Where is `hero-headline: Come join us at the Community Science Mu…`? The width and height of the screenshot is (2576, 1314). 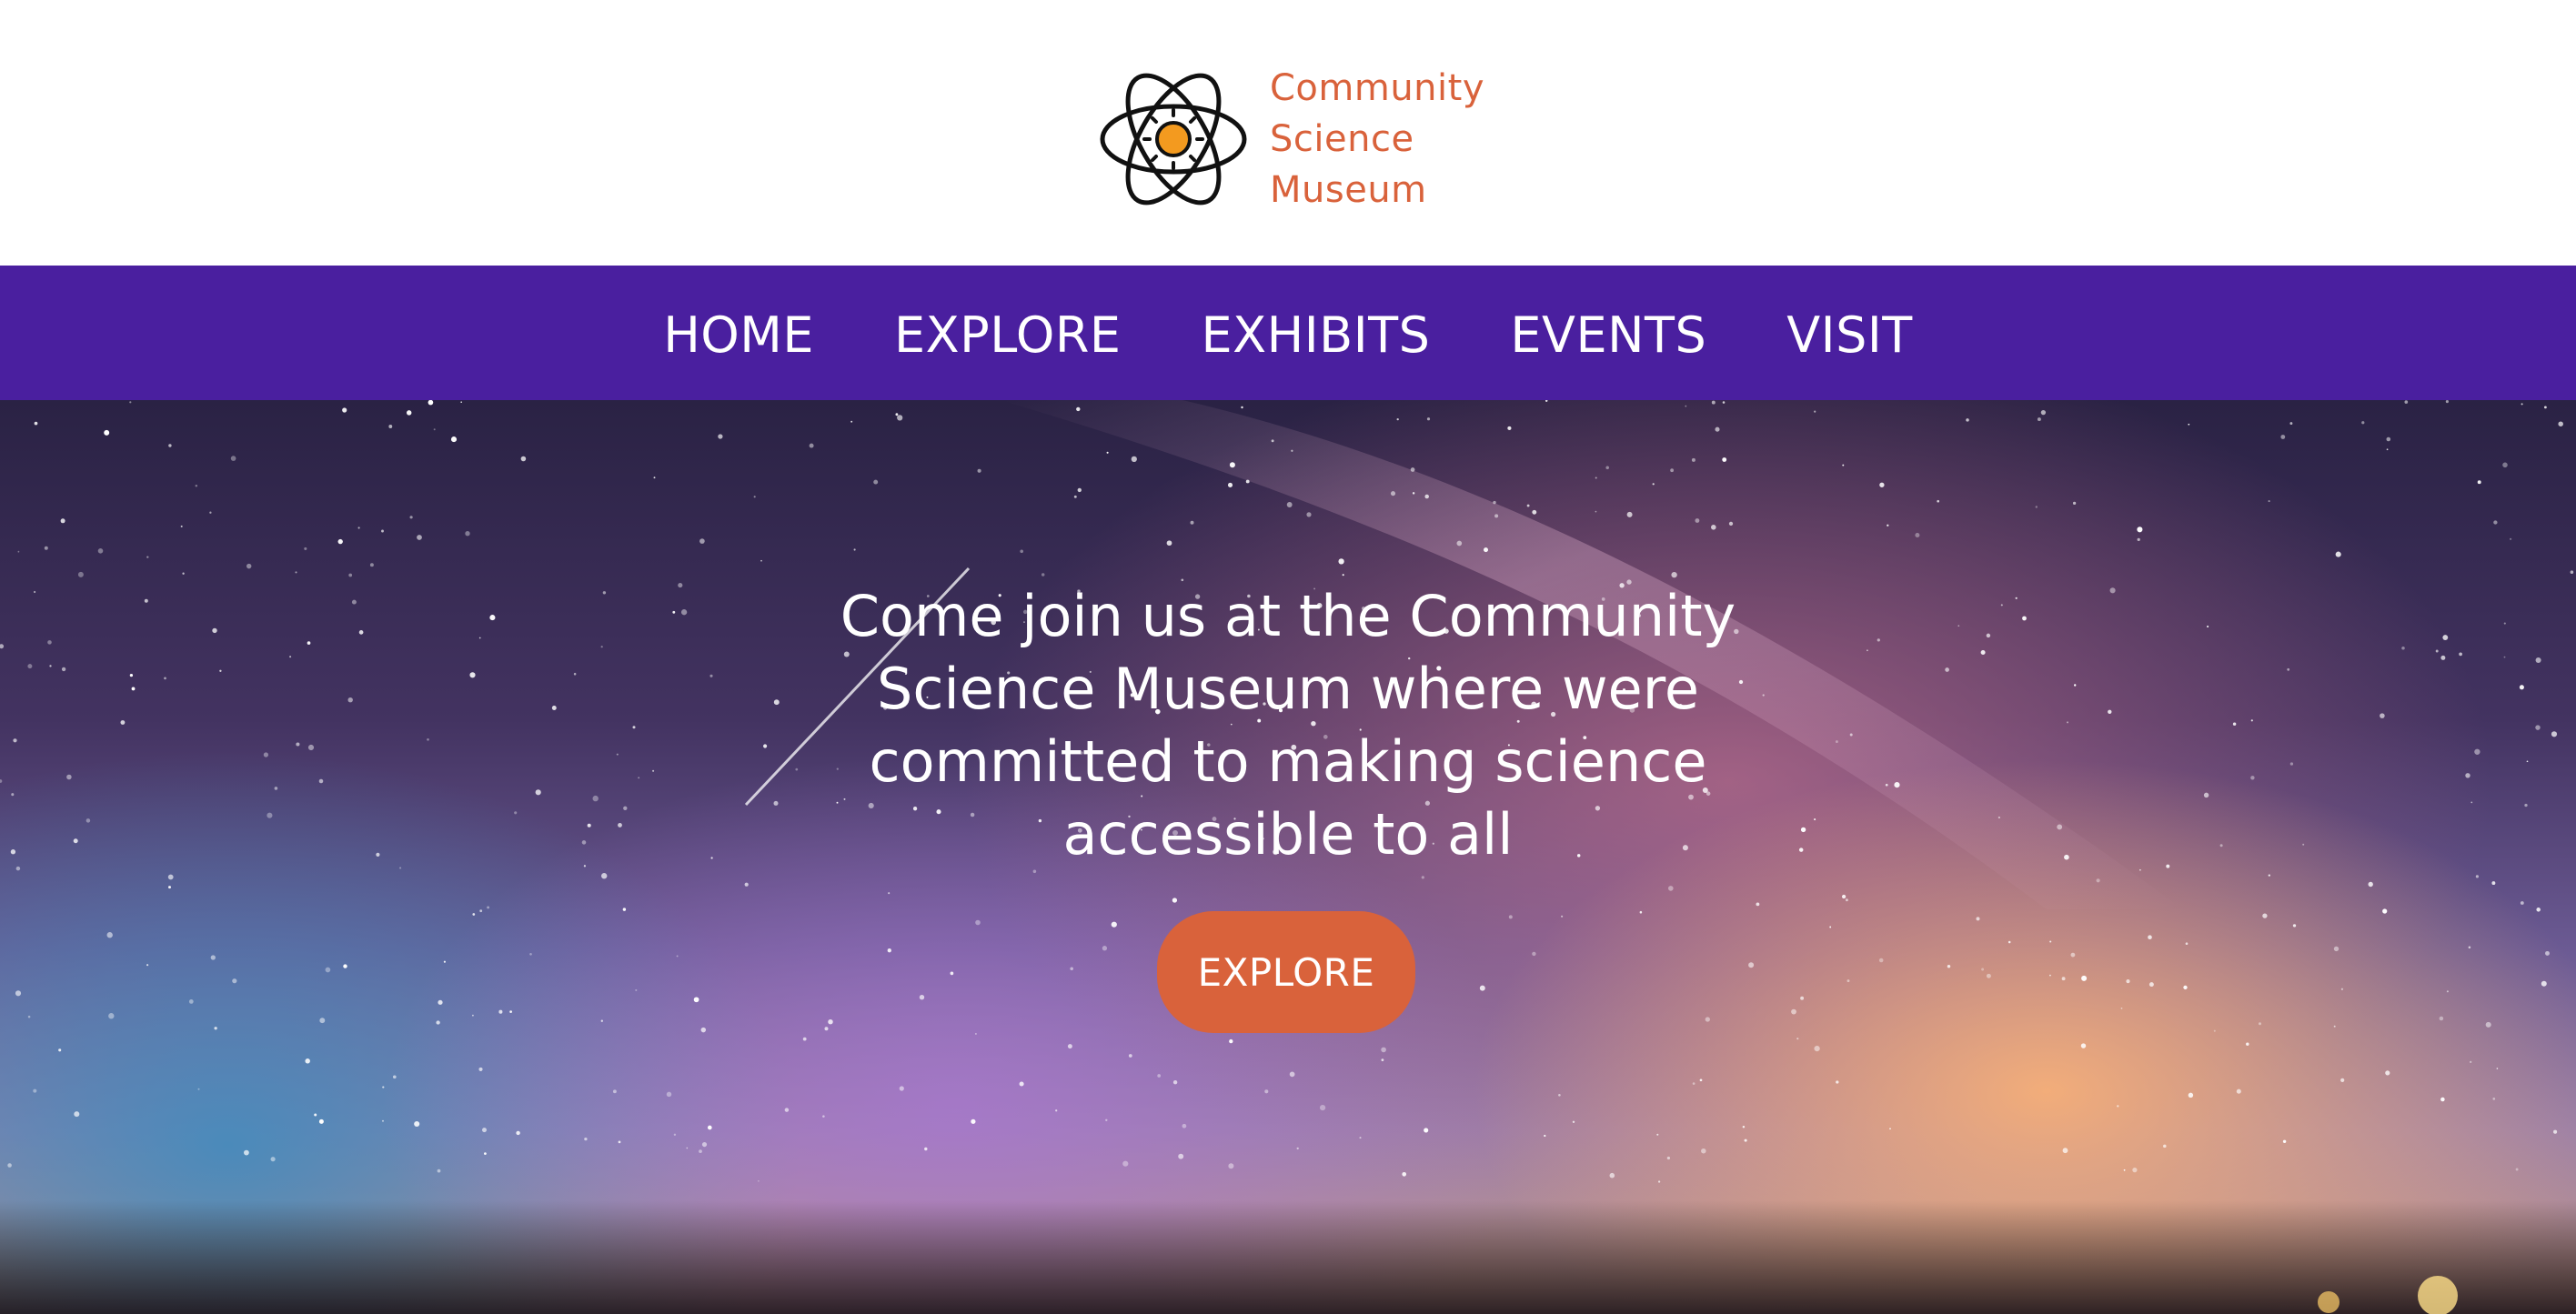 hero-headline: Come join us at the Community Science Mu… is located at coordinates (1288, 726).